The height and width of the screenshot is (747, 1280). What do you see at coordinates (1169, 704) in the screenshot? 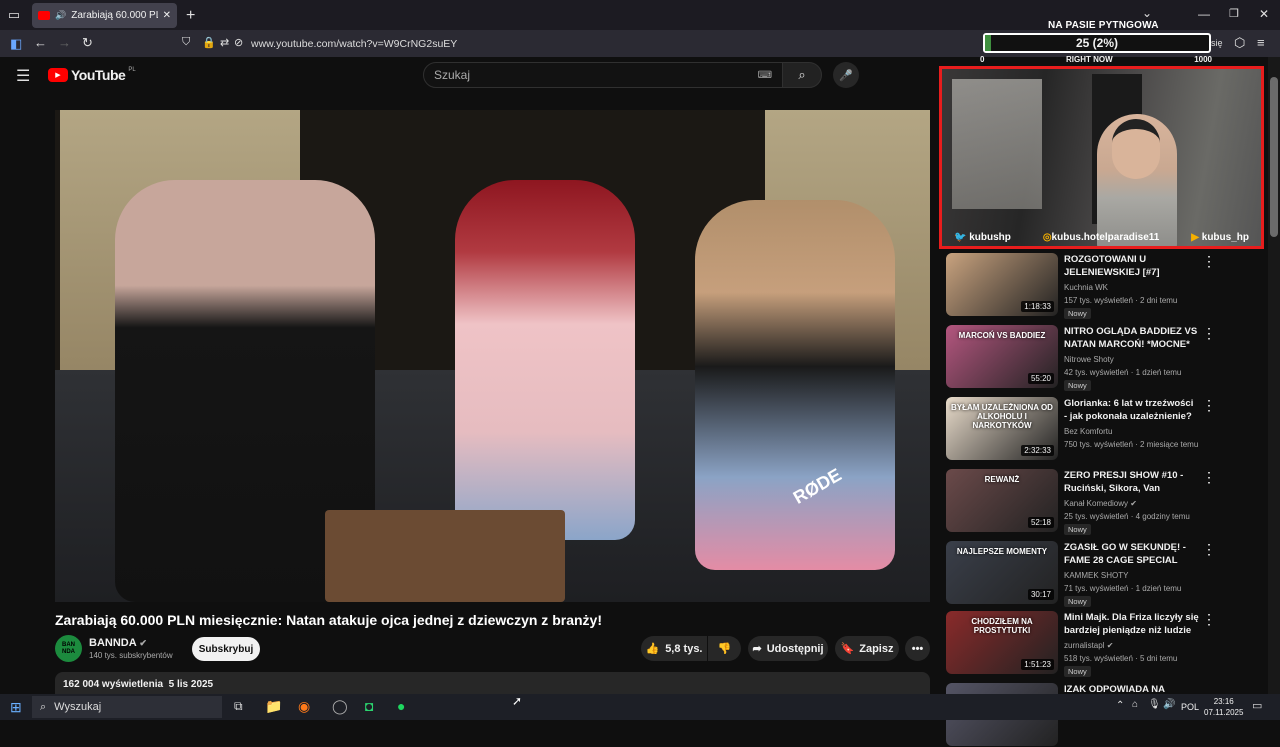
I see `volume-icon: 🔊` at bounding box center [1169, 704].